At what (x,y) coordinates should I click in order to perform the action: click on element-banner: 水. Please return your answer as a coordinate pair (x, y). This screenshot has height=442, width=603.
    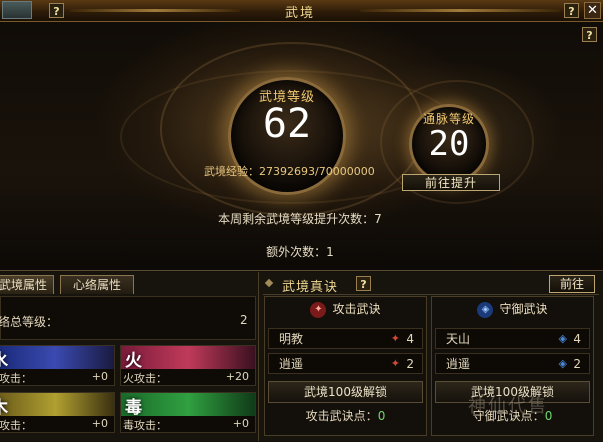
    Looking at the image, I should click on (57, 358).